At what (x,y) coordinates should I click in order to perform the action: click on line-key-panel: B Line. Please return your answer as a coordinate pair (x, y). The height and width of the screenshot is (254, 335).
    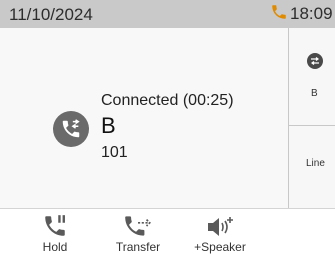
    Looking at the image, I should click on (311, 118).